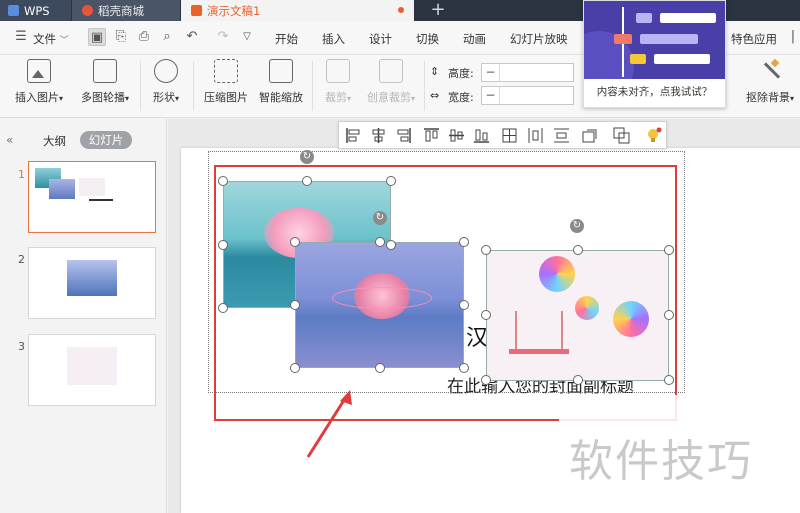  What do you see at coordinates (403, 135) in the screenshot?
I see `align-right-icon` at bounding box center [403, 135].